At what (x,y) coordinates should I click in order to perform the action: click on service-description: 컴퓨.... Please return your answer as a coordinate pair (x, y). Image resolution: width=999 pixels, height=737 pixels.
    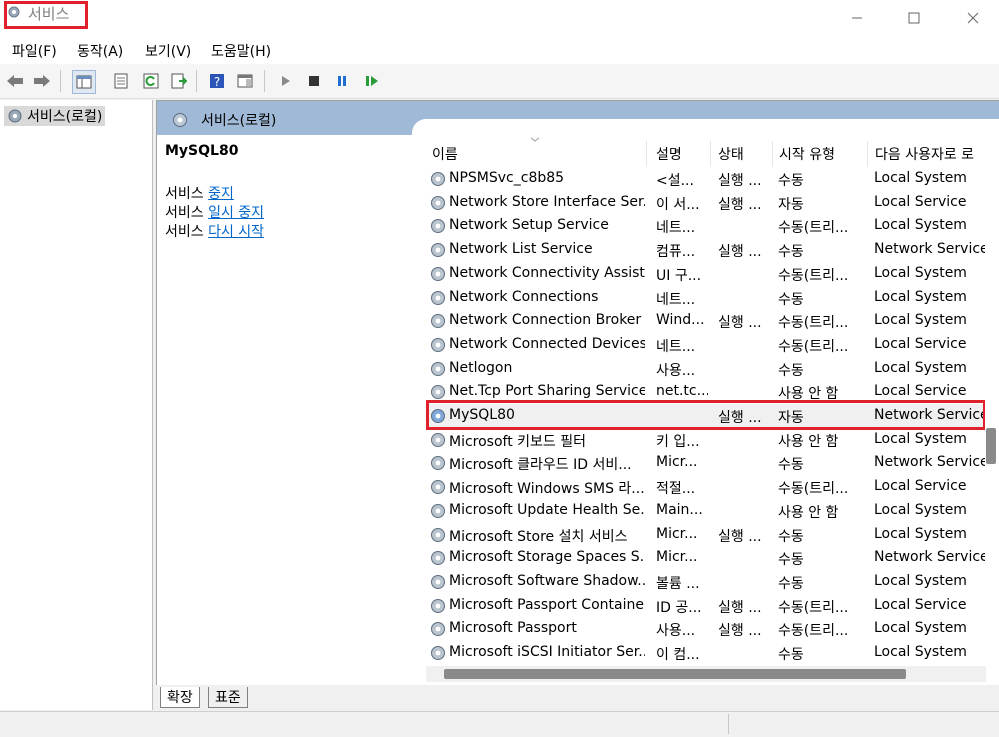
    Looking at the image, I should click on (676, 252).